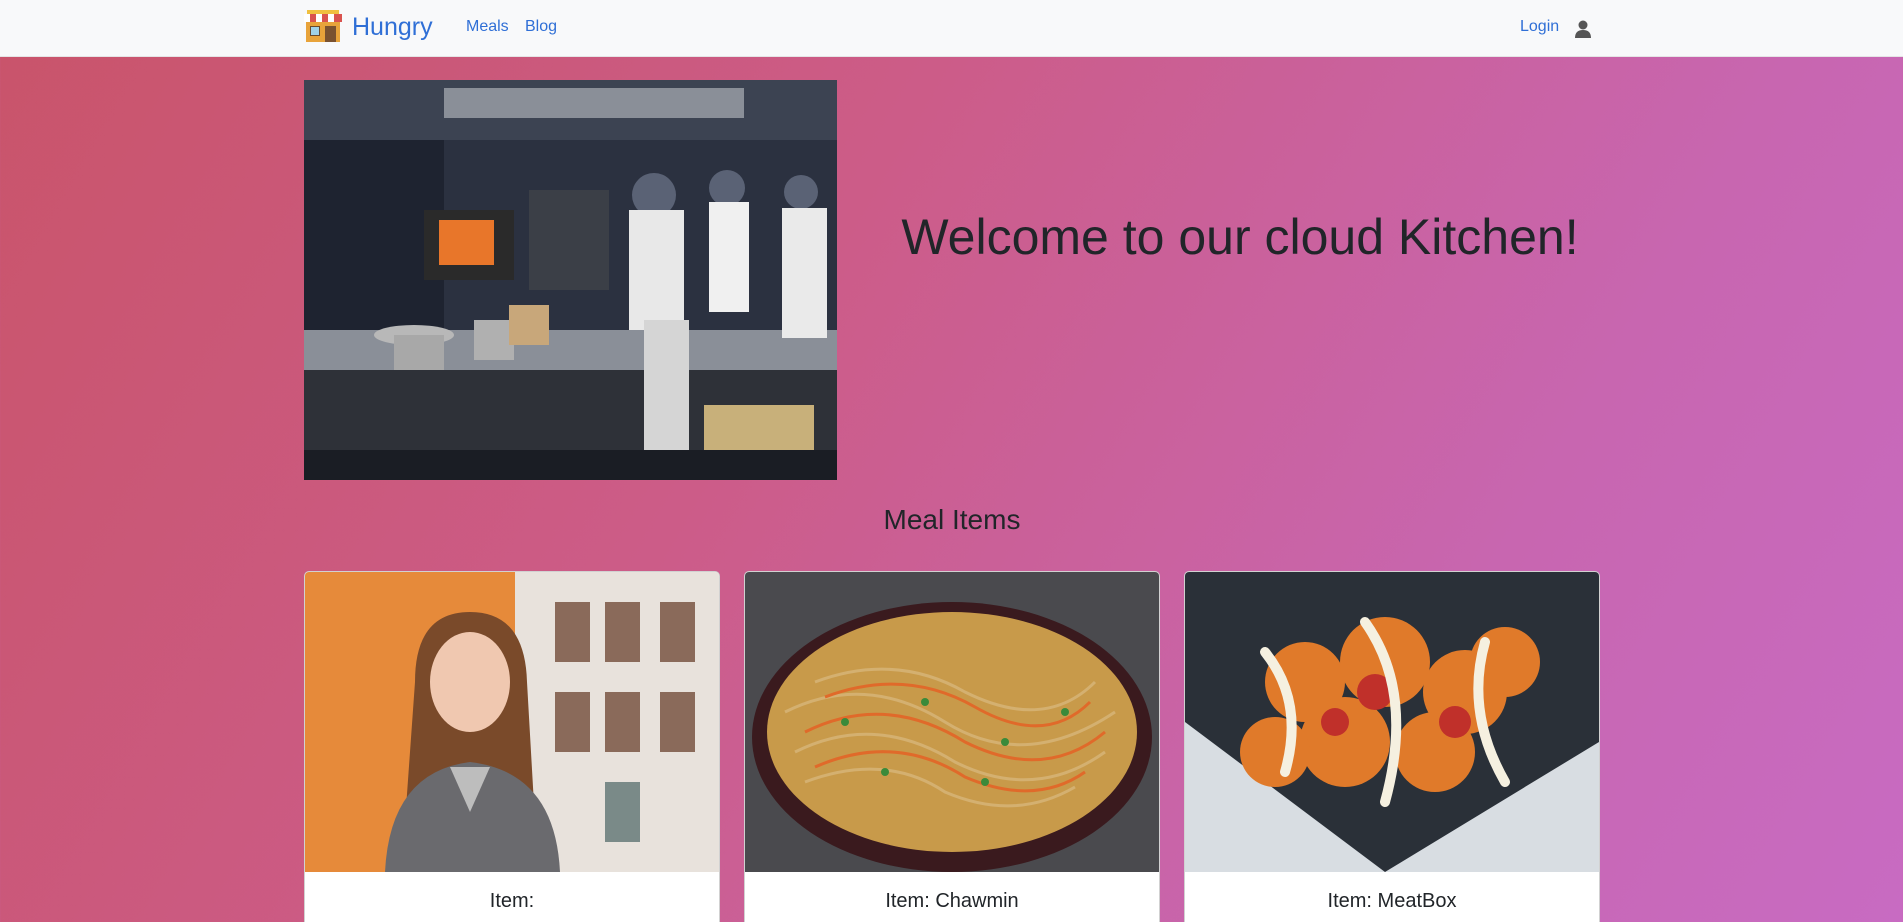  I want to click on nav-link-meals: Meals, so click(487, 27).